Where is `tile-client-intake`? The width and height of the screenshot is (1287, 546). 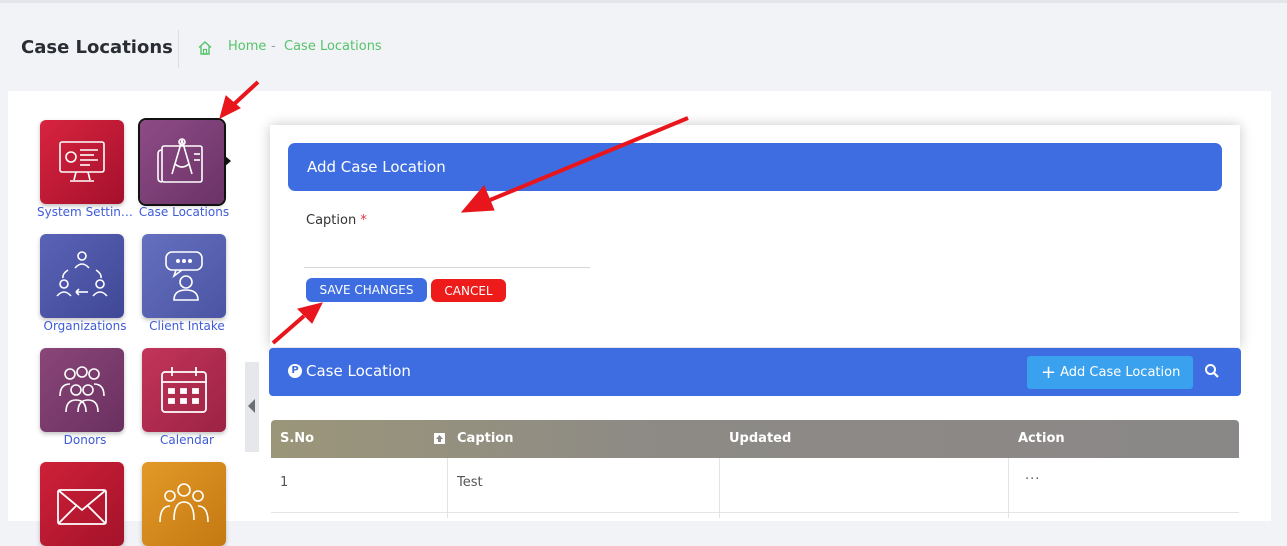 tile-client-intake is located at coordinates (184, 276).